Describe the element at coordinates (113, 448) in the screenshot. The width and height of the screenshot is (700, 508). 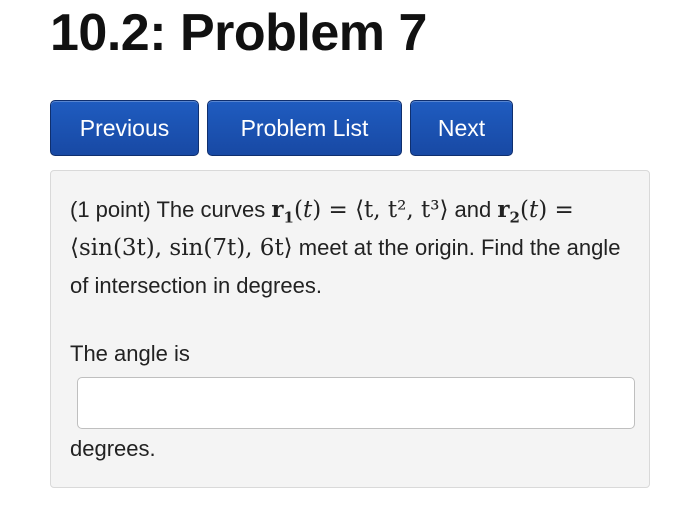
I see `answer-units: degrees.` at that location.